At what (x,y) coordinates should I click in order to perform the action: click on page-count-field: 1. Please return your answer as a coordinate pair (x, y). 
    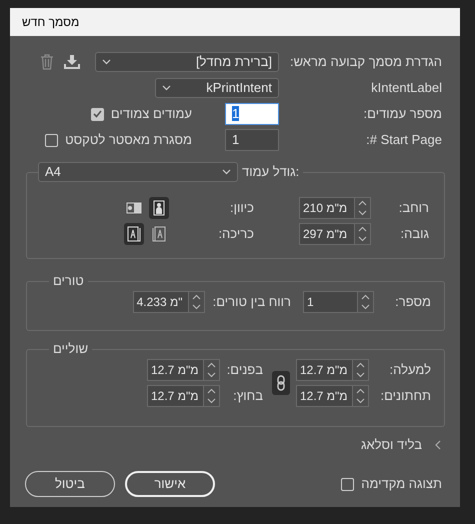
    Looking at the image, I should click on (252, 114).